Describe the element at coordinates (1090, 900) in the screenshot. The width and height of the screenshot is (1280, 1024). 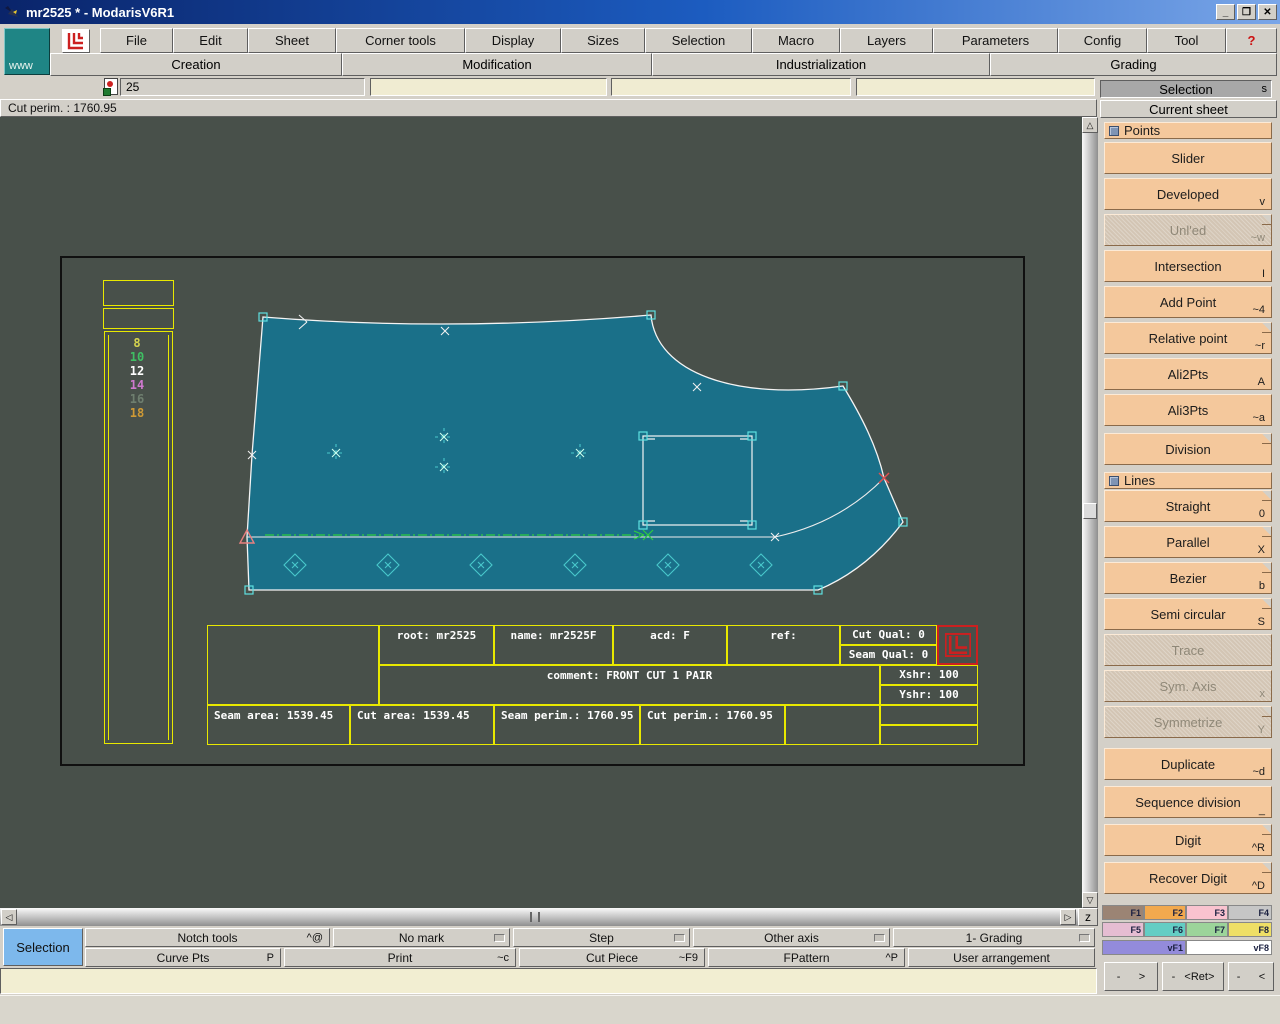
I see `scroll-down-icon: ▽` at that location.